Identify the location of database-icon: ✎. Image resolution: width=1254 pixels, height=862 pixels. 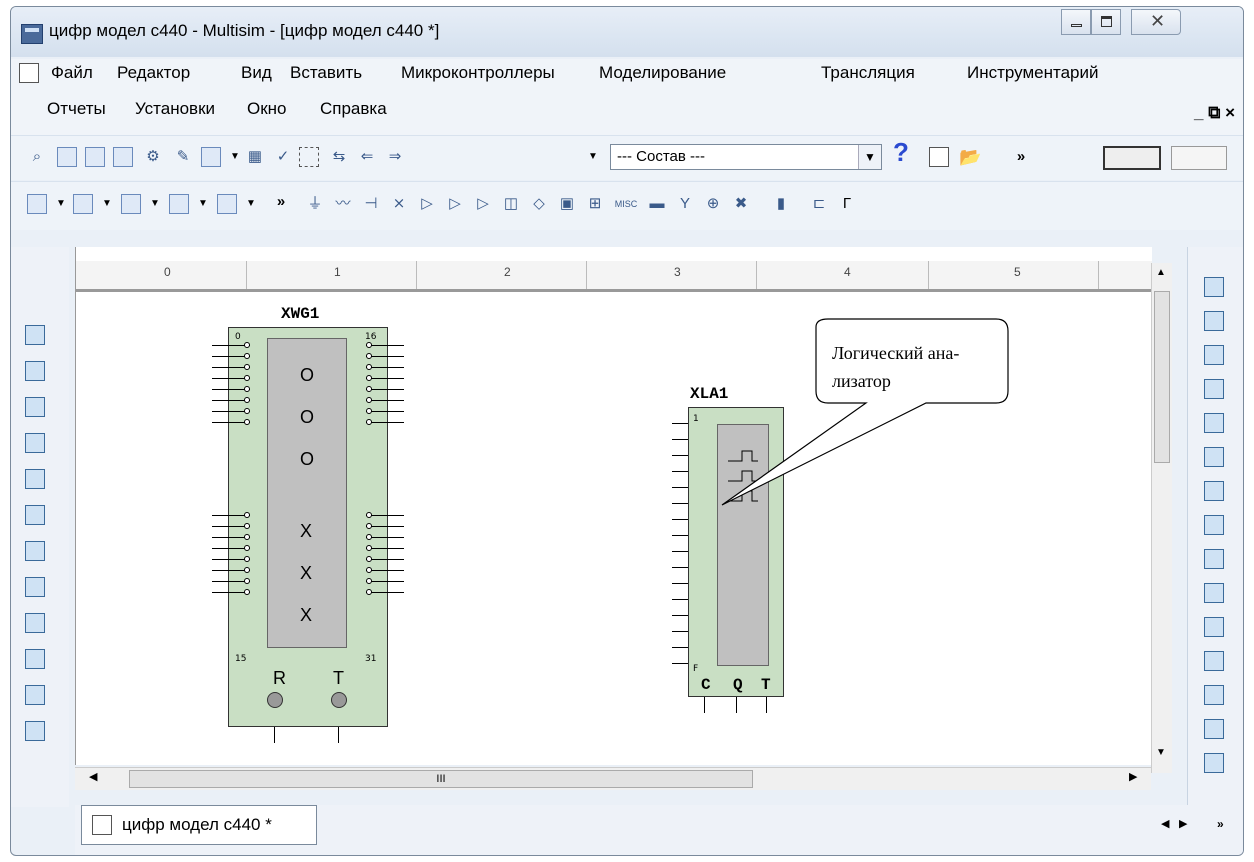
(183, 157).